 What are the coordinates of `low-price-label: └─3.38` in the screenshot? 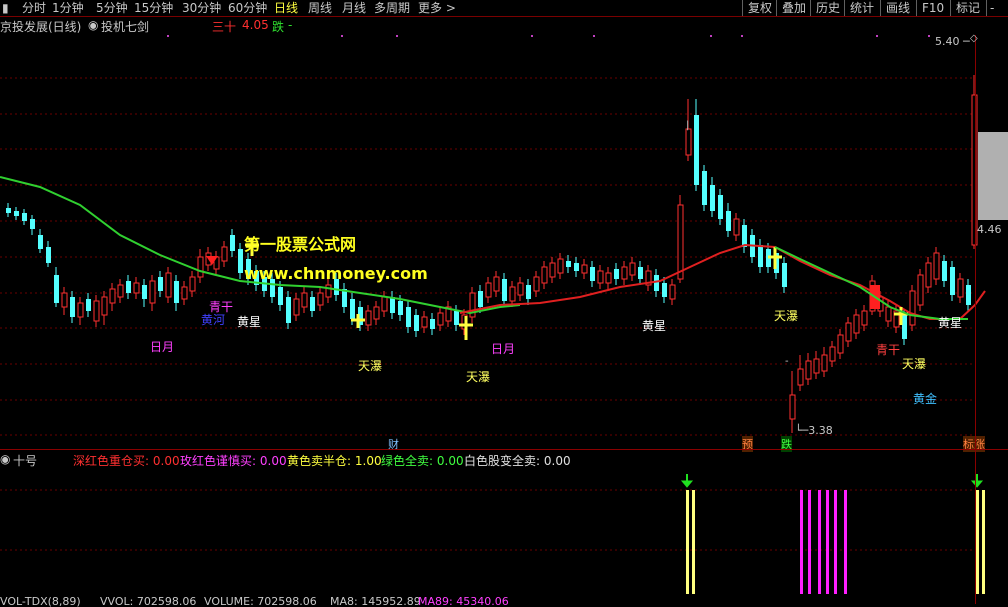 It's located at (814, 430).